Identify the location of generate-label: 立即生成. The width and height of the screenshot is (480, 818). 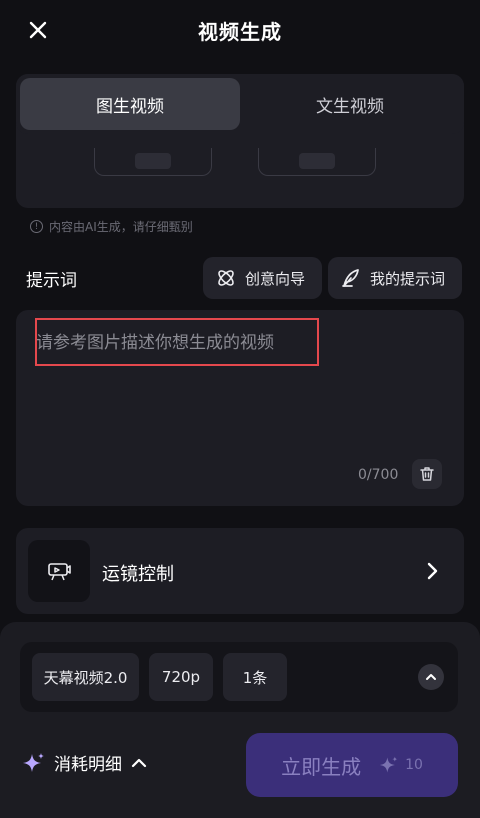
(321, 766).